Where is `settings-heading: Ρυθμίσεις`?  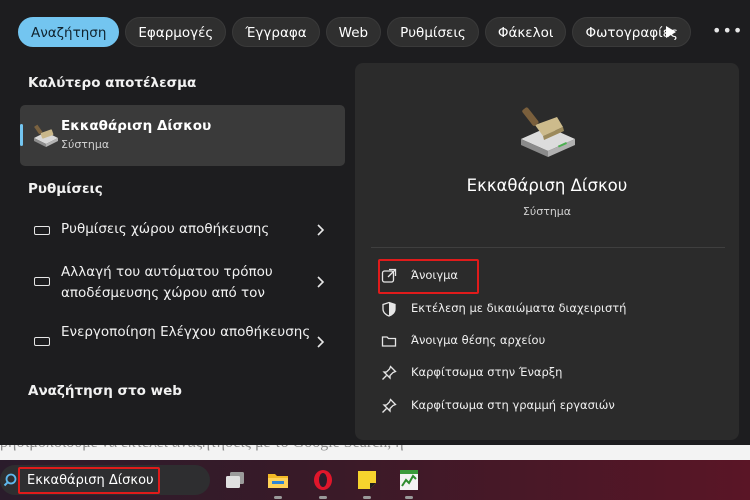 settings-heading: Ρυθμίσεις is located at coordinates (65, 189).